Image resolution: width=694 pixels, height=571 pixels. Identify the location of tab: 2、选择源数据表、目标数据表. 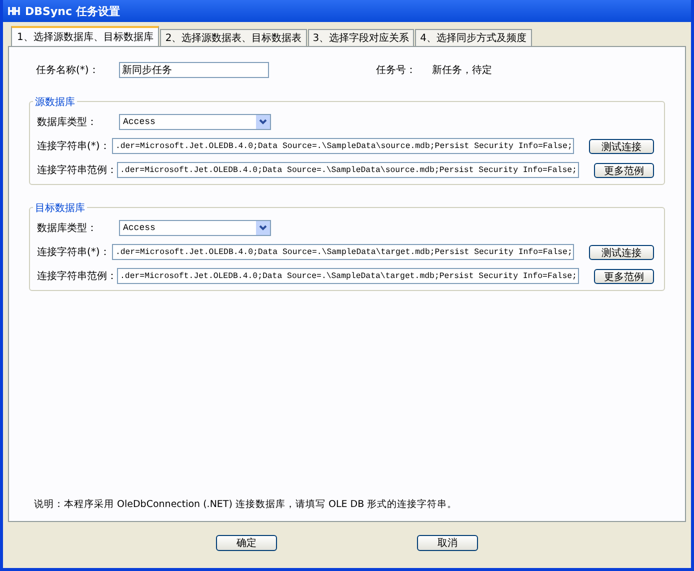
(233, 37).